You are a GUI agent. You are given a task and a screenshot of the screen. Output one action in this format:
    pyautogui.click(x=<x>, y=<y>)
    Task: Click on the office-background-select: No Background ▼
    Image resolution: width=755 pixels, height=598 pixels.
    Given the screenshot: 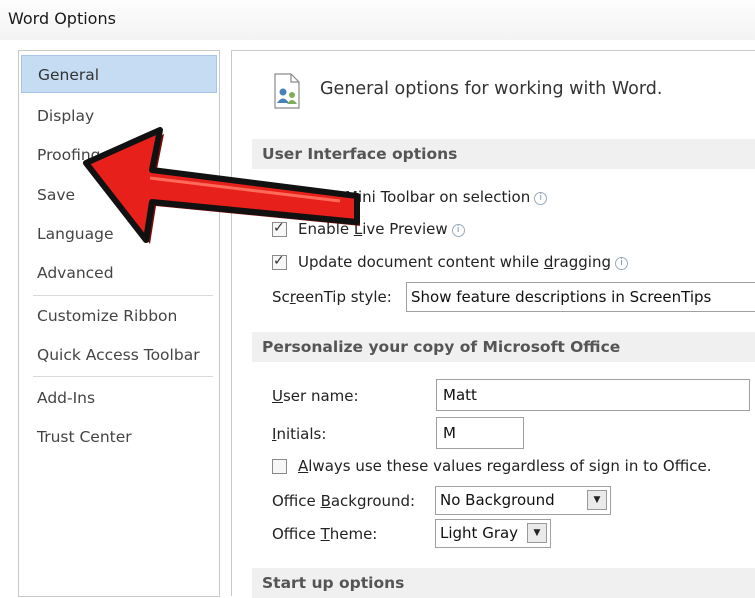 What is the action you would take?
    pyautogui.click(x=523, y=500)
    